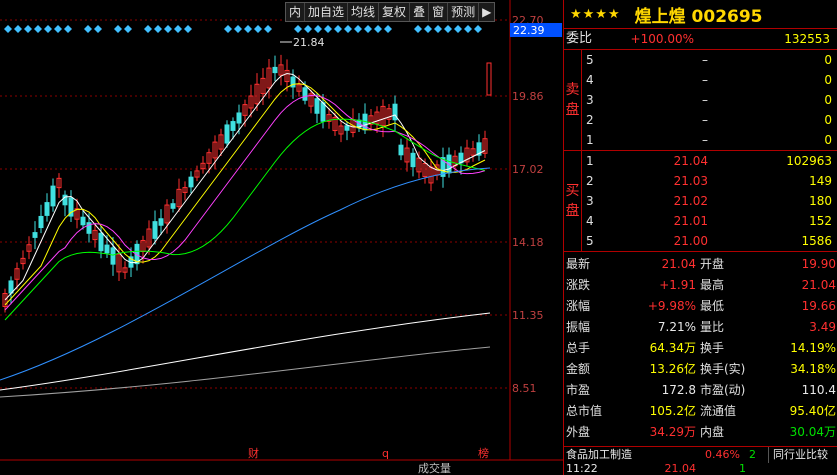  I want to click on sell-level-row: 3 – 0, so click(709, 100).